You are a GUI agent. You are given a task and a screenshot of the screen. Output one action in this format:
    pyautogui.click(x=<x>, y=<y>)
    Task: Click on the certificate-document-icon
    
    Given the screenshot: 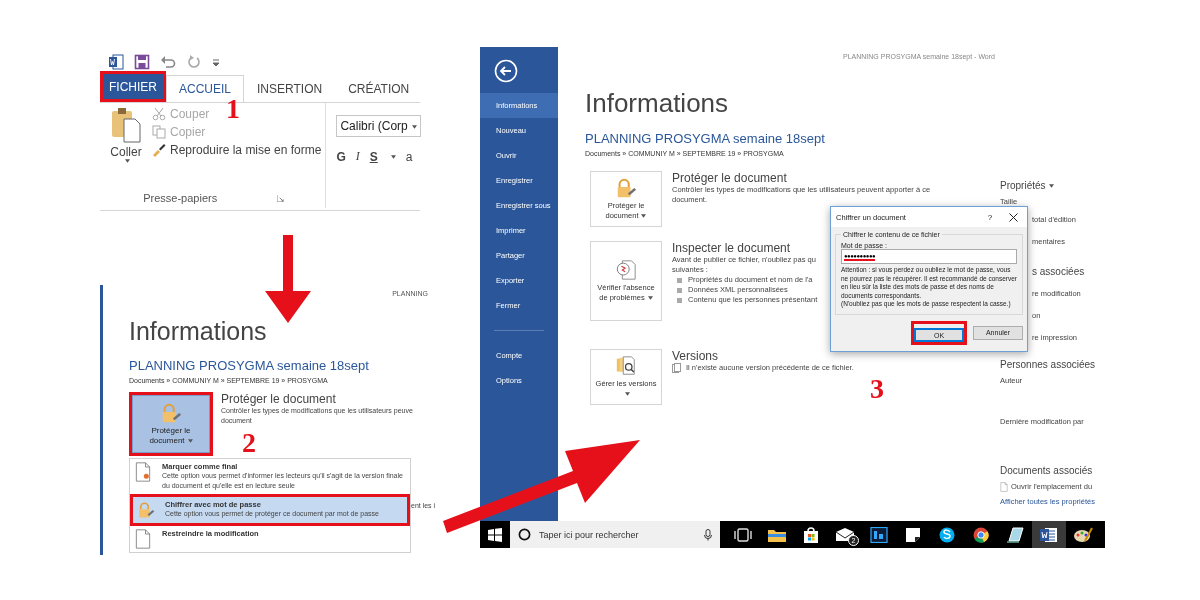 What is the action you would take?
    pyautogui.click(x=143, y=472)
    